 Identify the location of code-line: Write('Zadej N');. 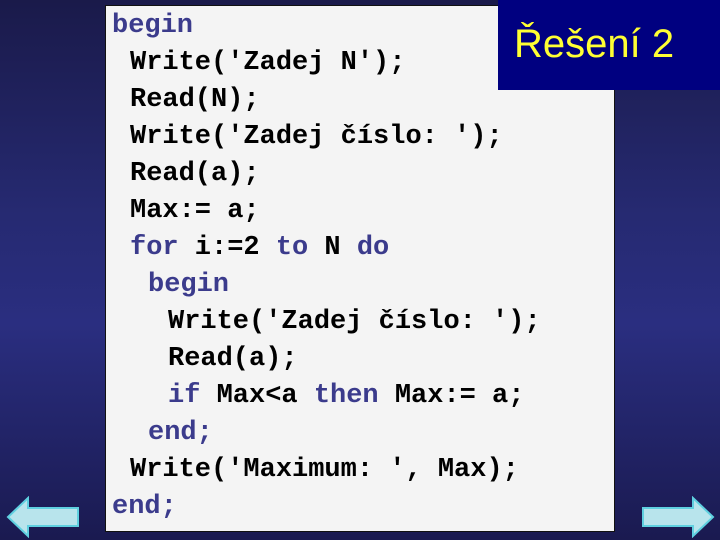
(267, 63).